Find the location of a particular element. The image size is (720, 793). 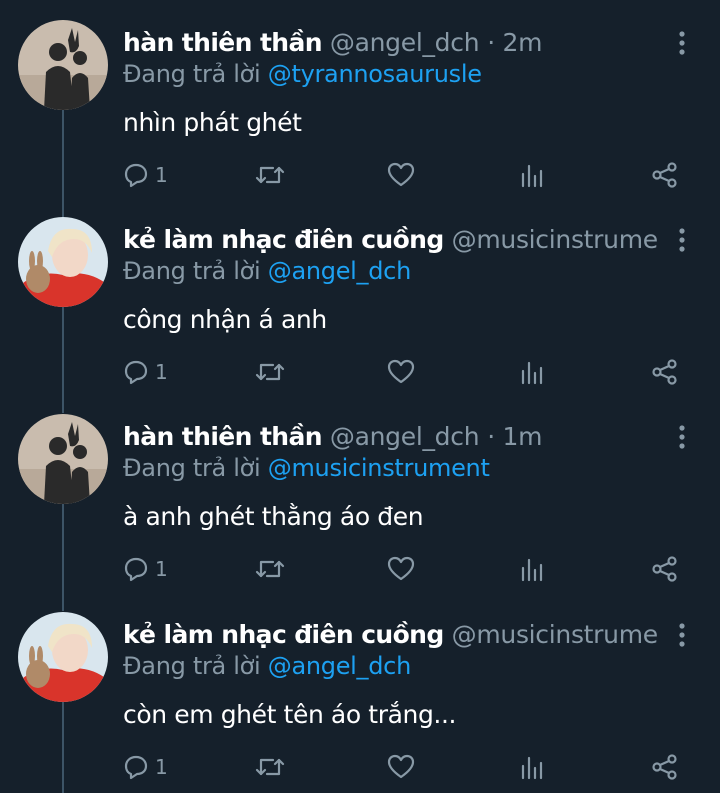

tweet-header: hàn thiên thần @angel_dch · 2m is located at coordinates (391, 43).